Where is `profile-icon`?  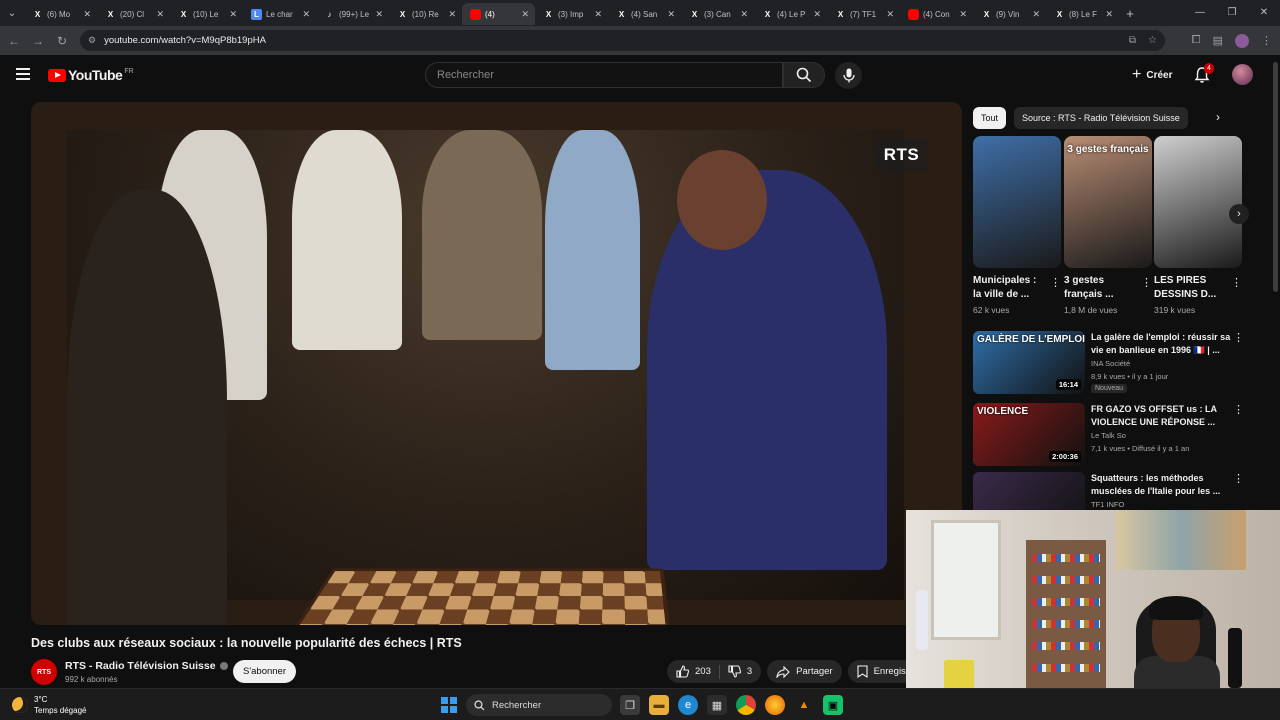 profile-icon is located at coordinates (1242, 40).